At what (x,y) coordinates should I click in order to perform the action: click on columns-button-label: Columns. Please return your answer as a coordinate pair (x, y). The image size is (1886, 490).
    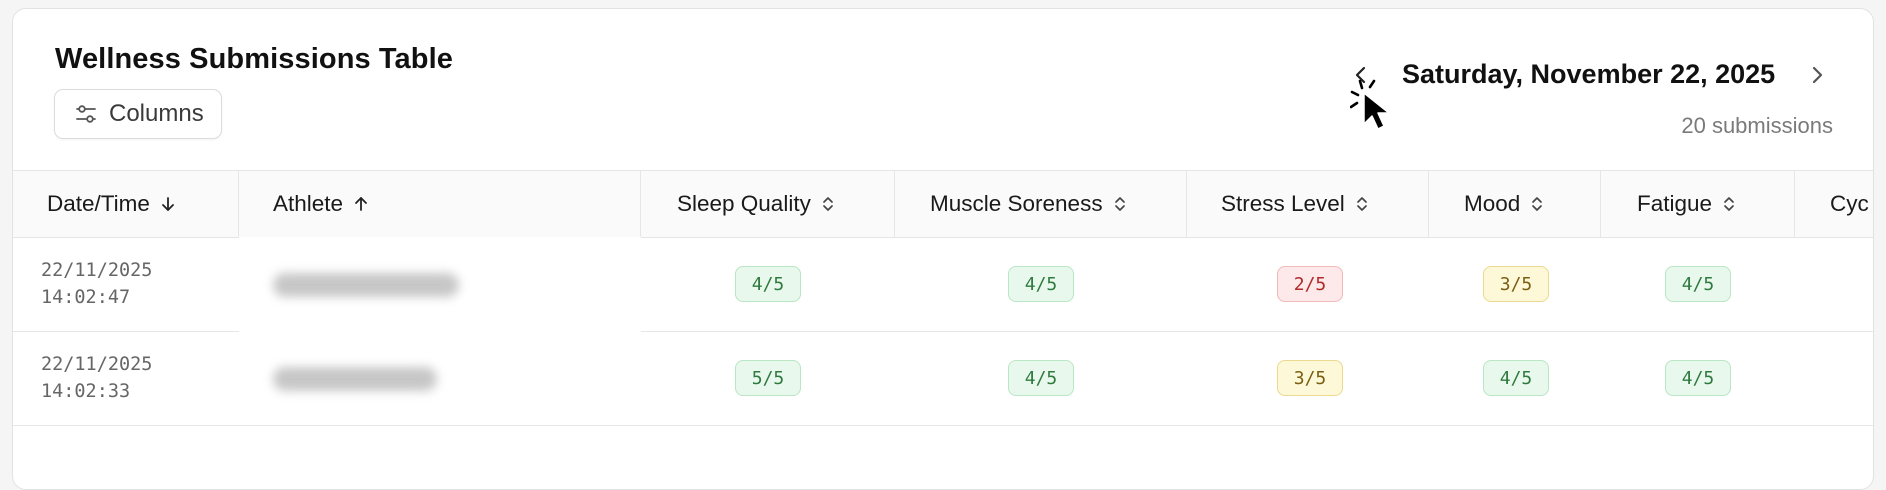
    Looking at the image, I should click on (156, 113).